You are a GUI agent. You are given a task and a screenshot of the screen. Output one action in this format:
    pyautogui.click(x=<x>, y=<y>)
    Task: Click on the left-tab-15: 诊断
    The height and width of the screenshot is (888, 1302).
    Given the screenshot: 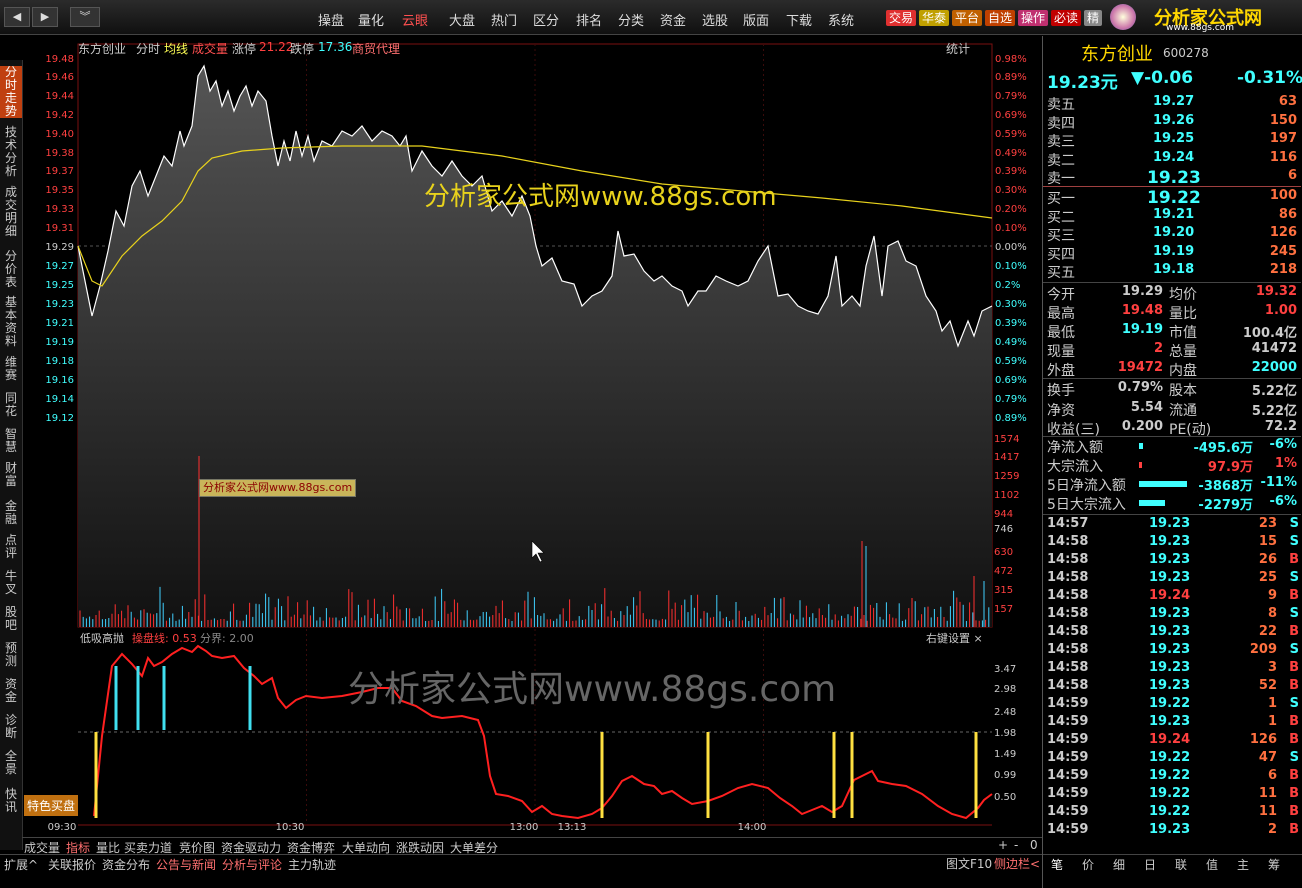 What is the action you would take?
    pyautogui.click(x=11, y=727)
    